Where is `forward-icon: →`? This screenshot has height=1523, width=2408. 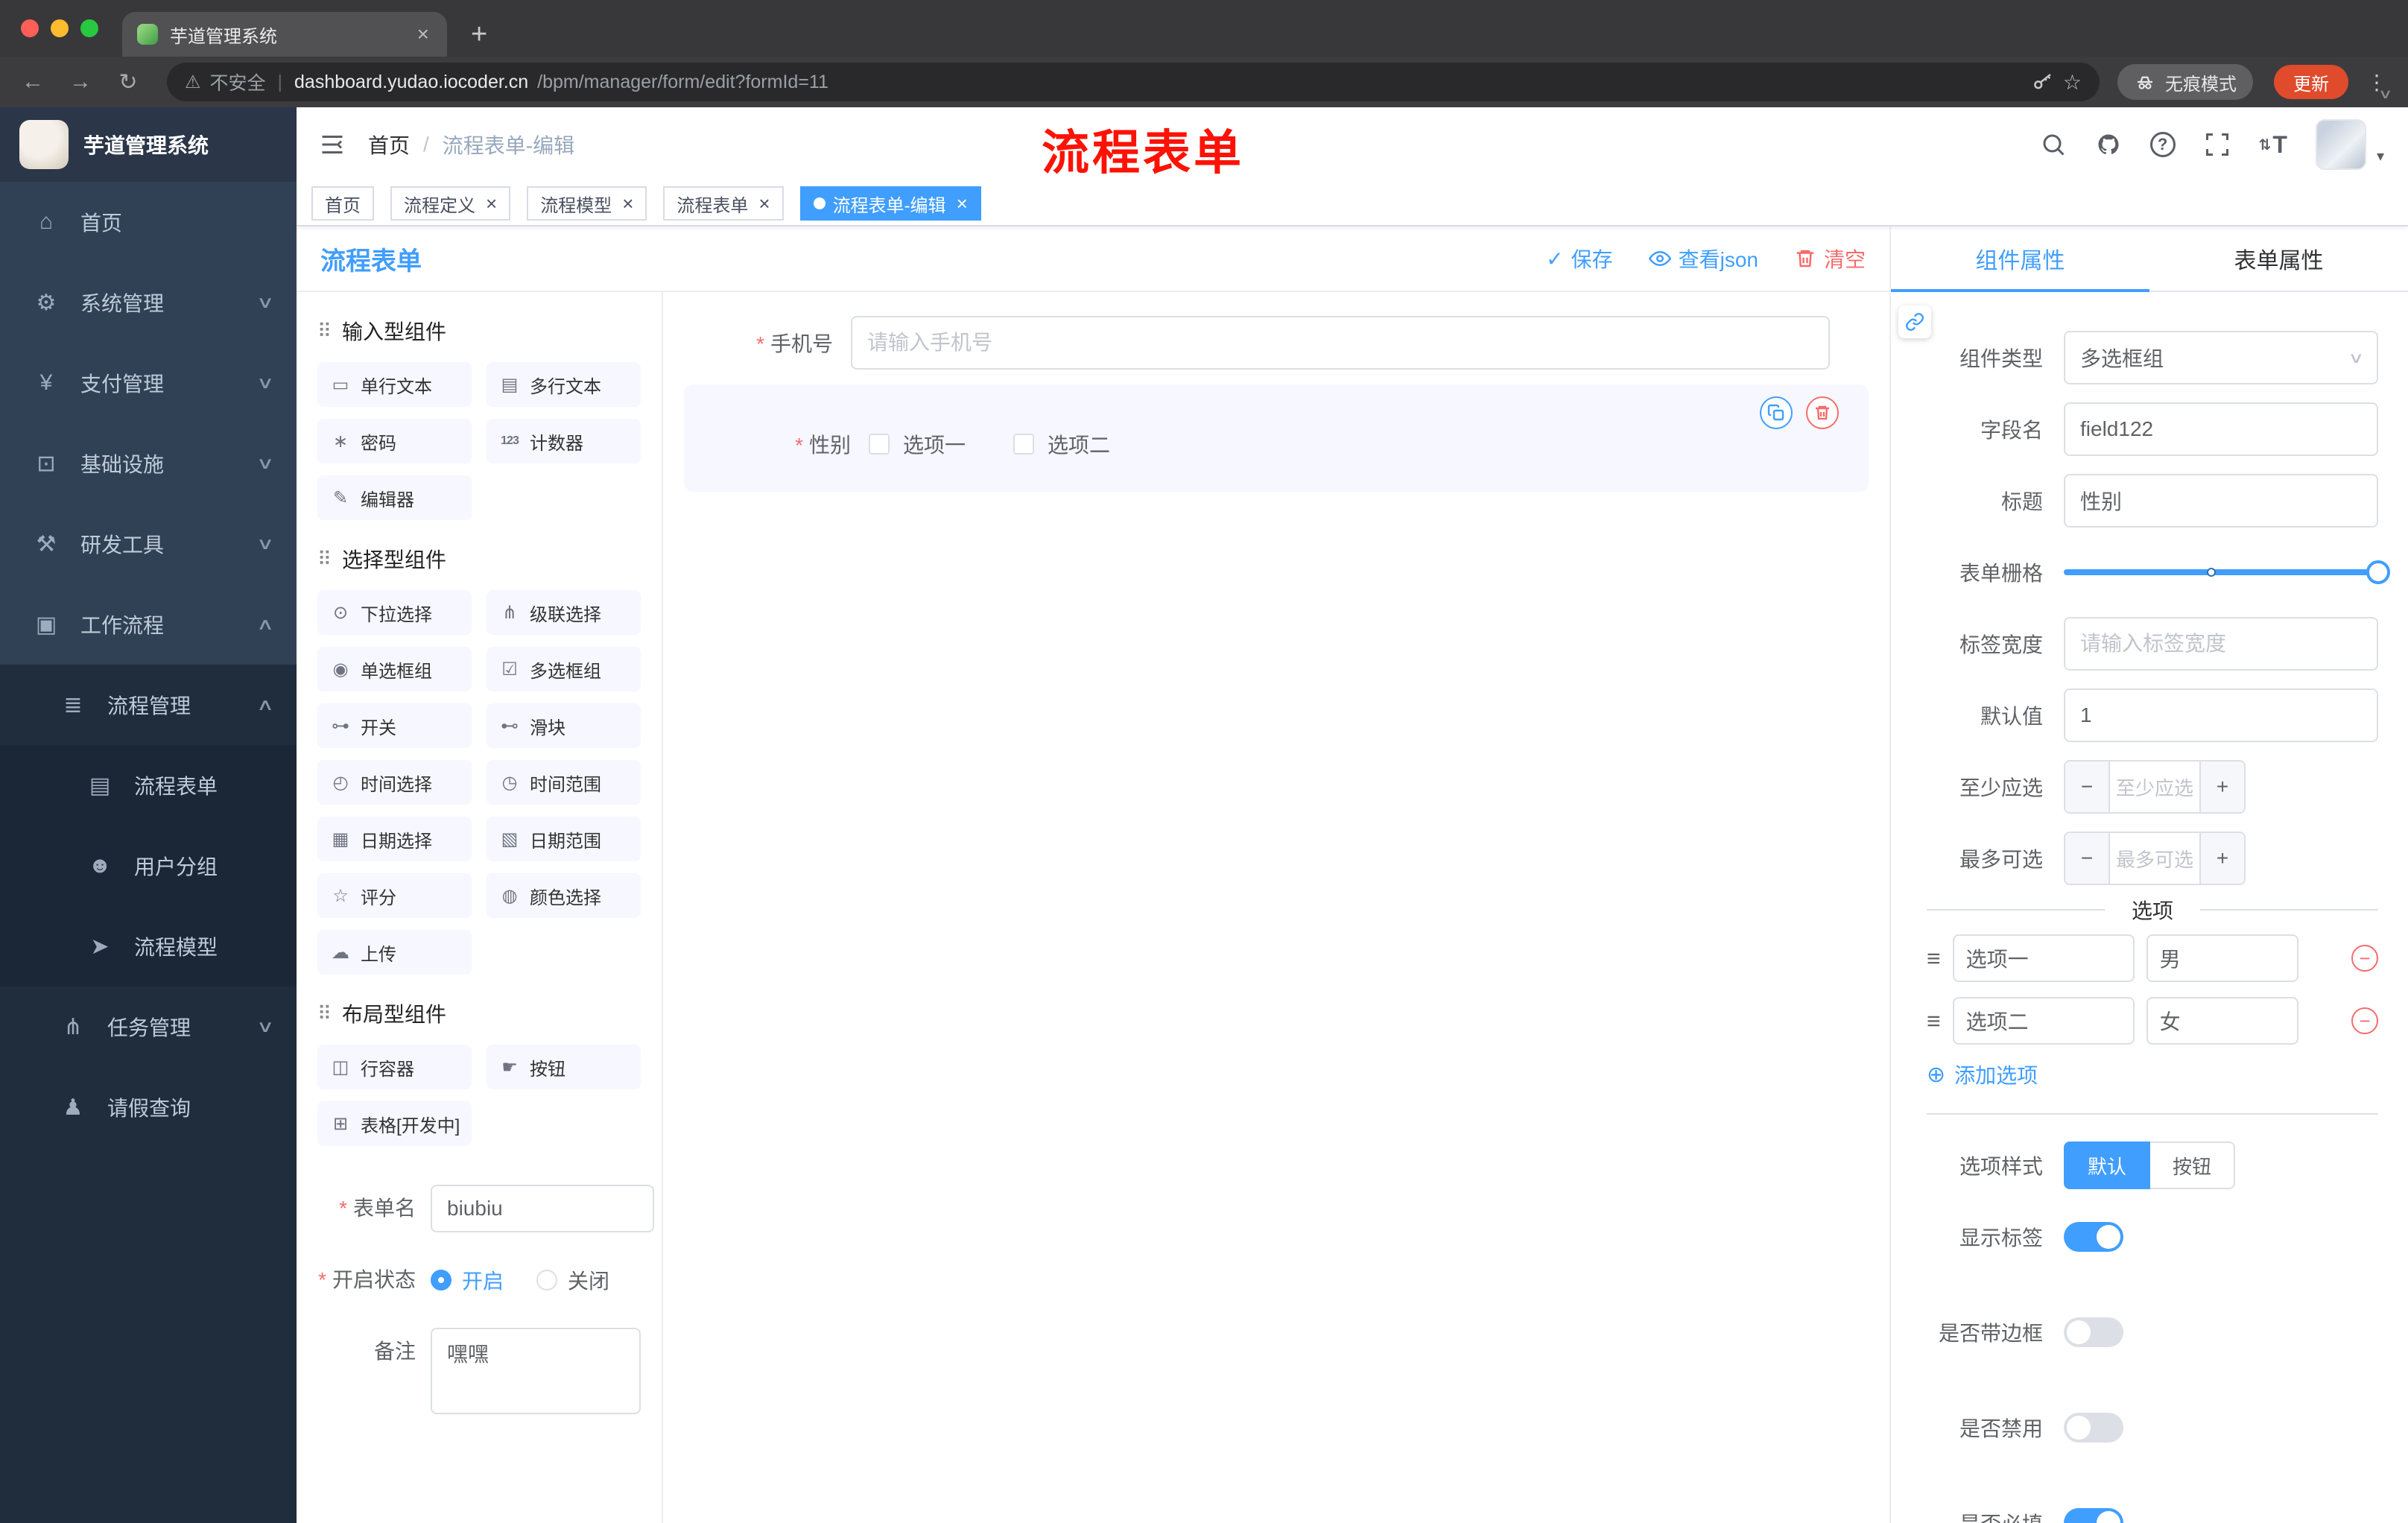 forward-icon: → is located at coordinates (80, 82).